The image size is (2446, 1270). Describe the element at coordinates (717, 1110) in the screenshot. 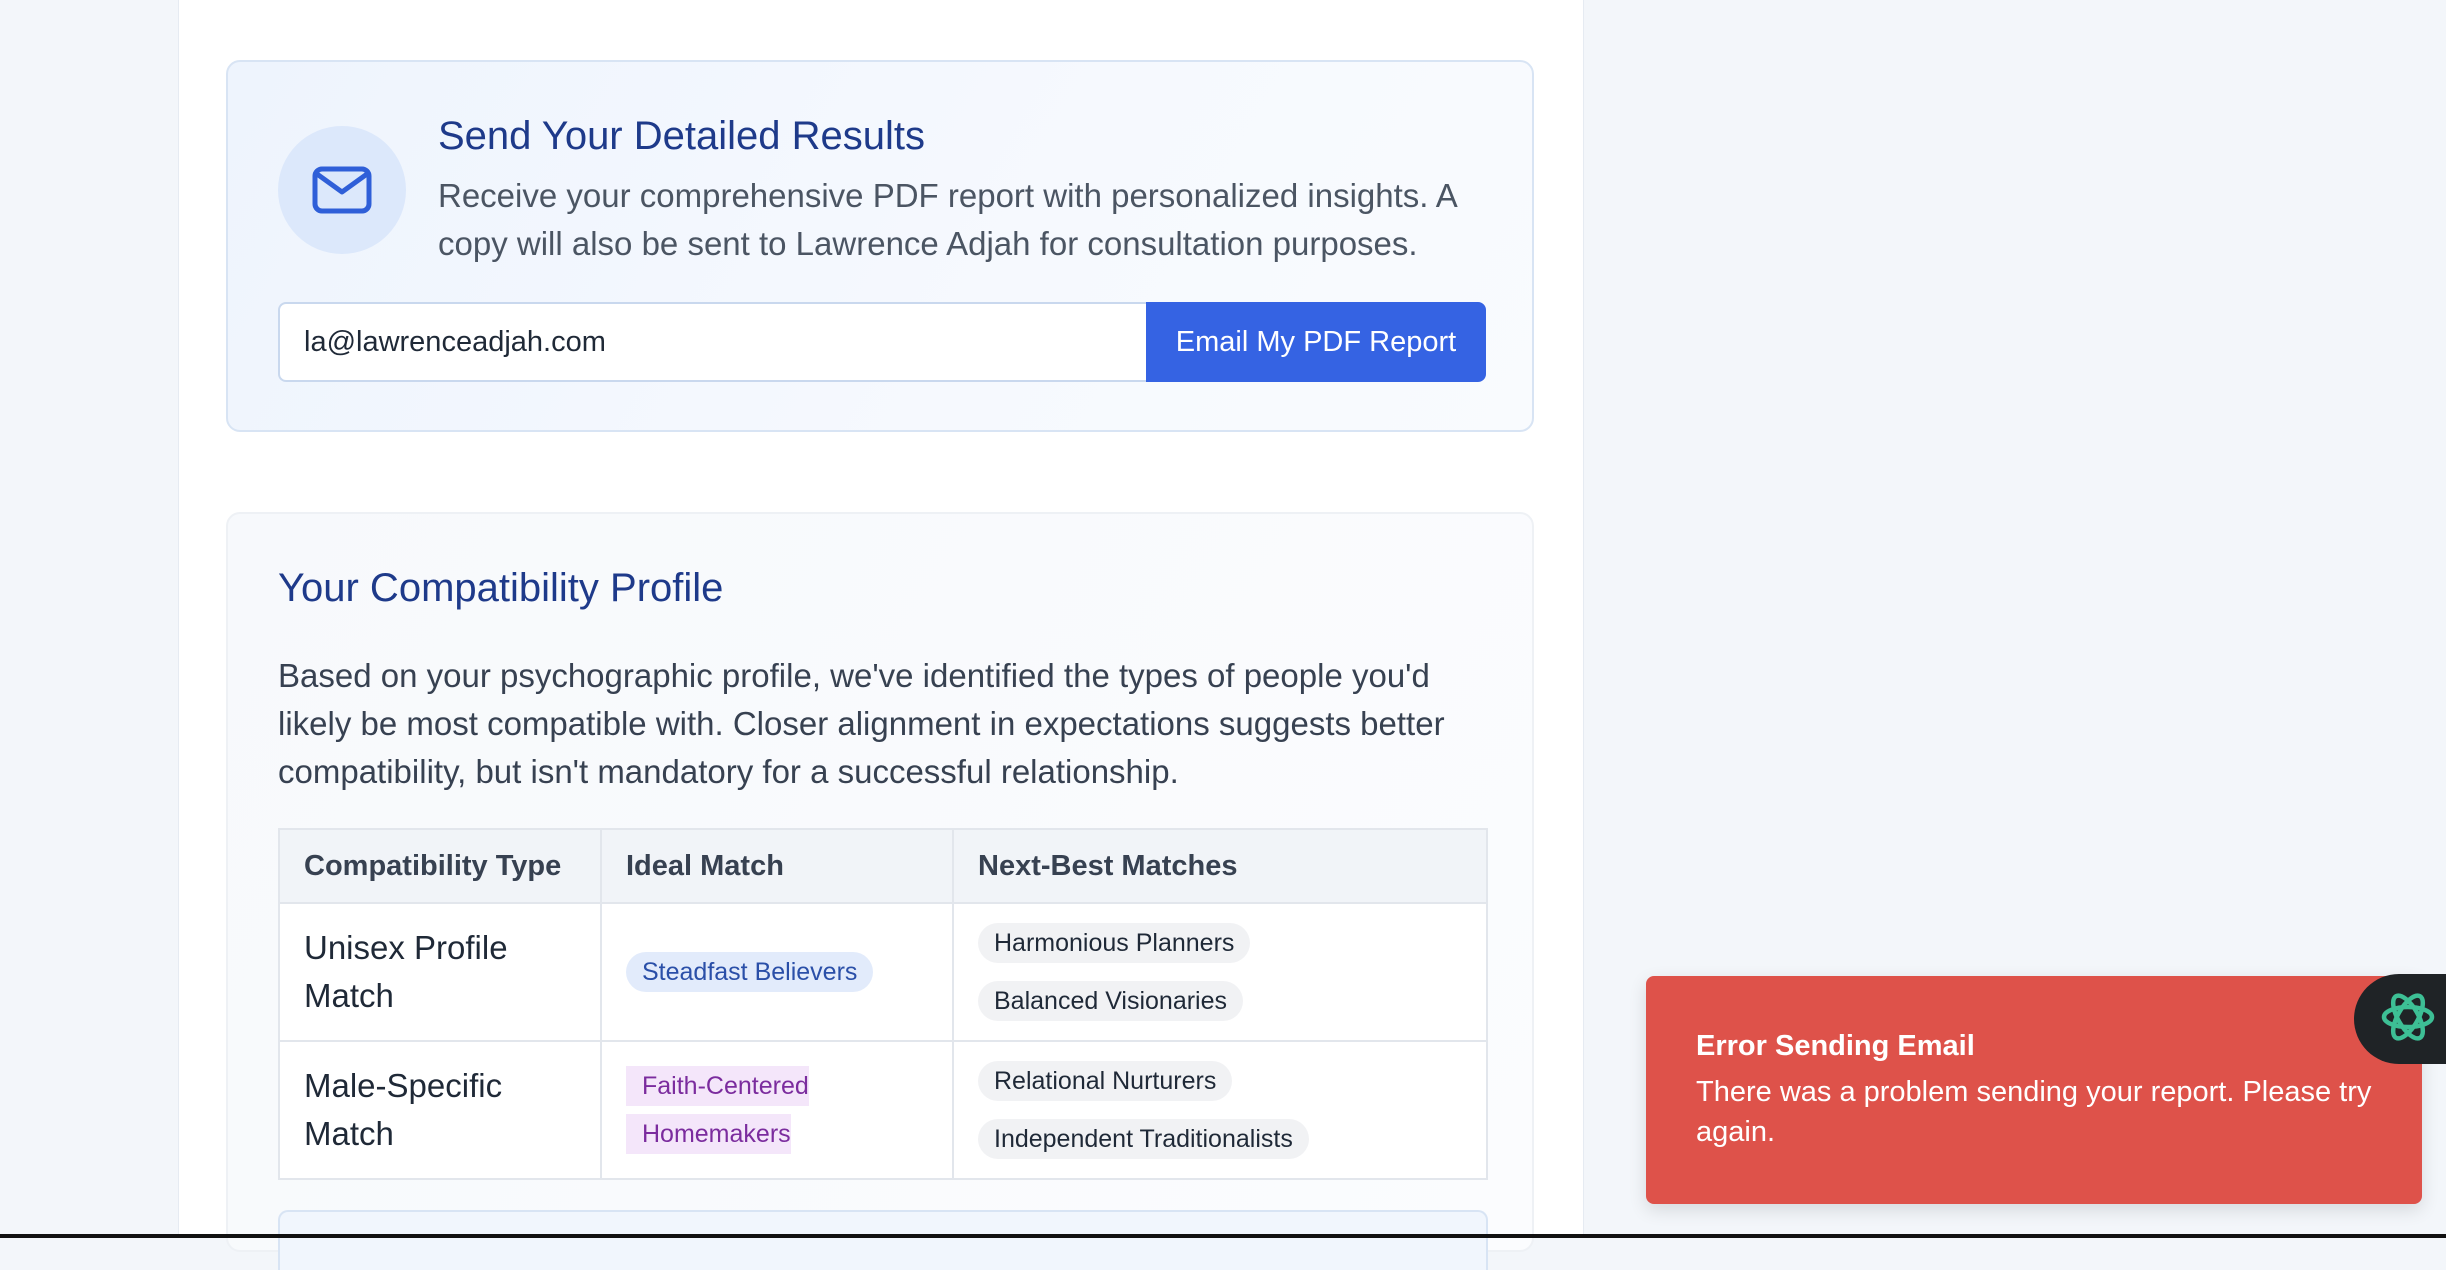

I see `ideal-match-chip: Faith-Centered Homemakers` at that location.